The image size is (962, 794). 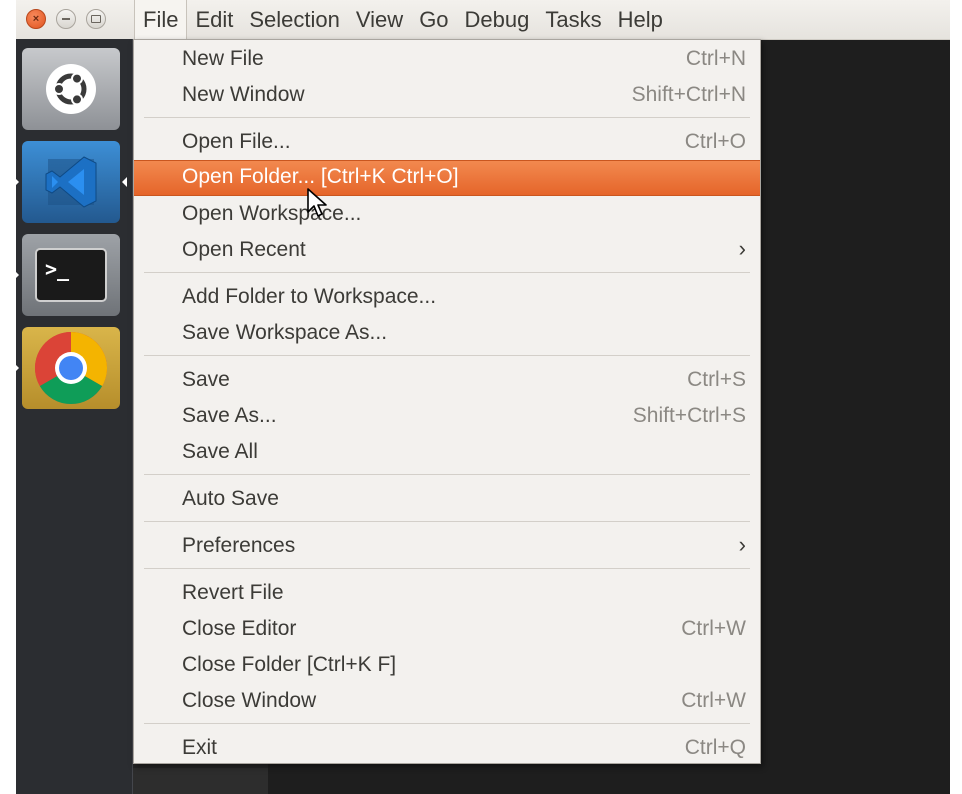 I want to click on ubuntu-dash-icon, so click(x=71, y=89).